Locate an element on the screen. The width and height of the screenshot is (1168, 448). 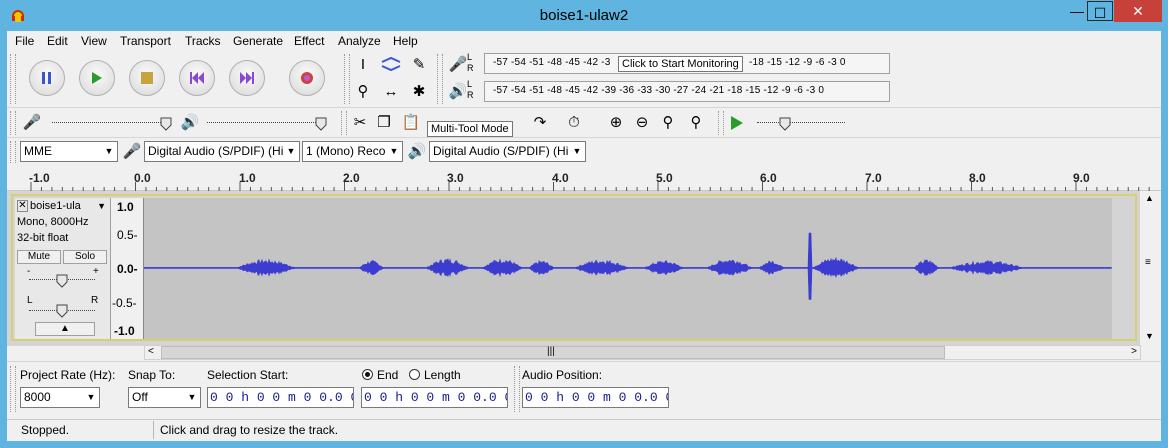
end-radio is located at coordinates (367, 374).